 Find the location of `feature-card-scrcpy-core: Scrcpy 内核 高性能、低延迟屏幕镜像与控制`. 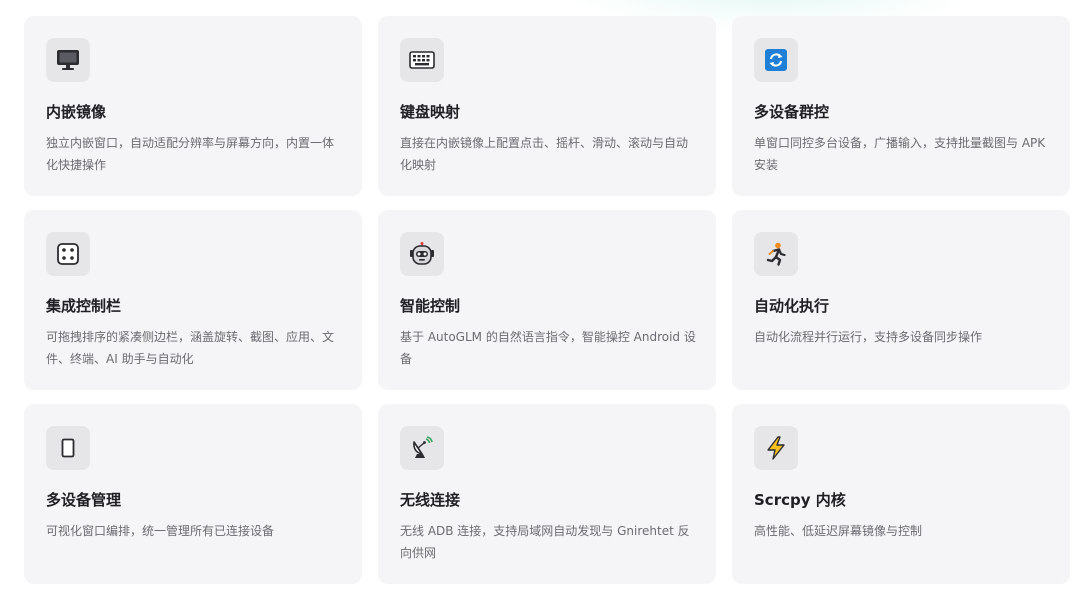

feature-card-scrcpy-core: Scrcpy 内核 高性能、低延迟屏幕镜像与控制 is located at coordinates (901, 494).